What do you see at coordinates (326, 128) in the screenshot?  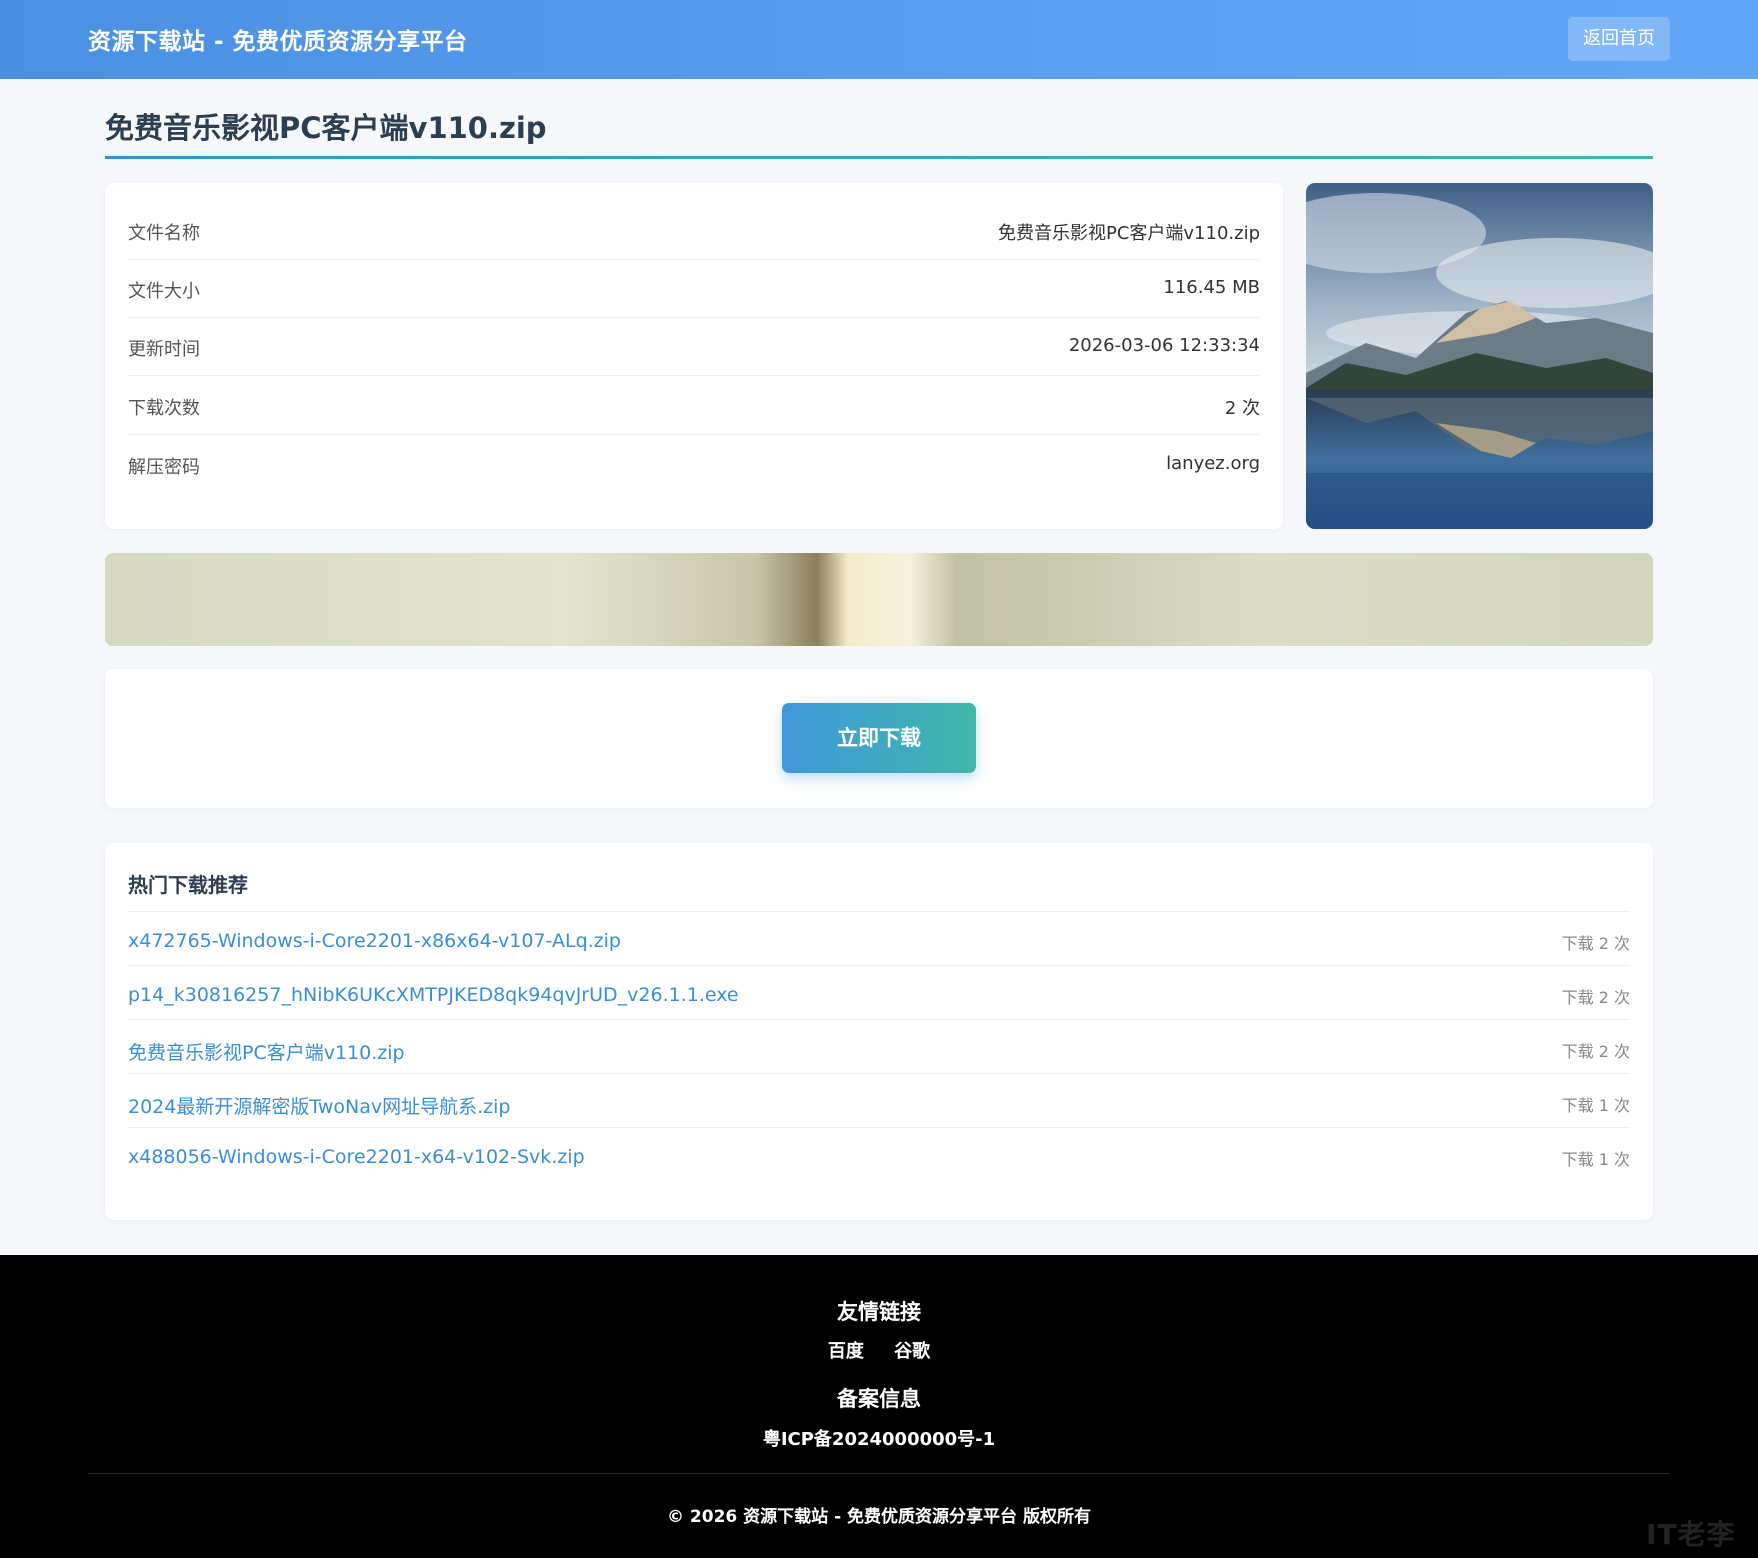 I see `page-title: 免费音乐影视PC客户端v110.zip` at bounding box center [326, 128].